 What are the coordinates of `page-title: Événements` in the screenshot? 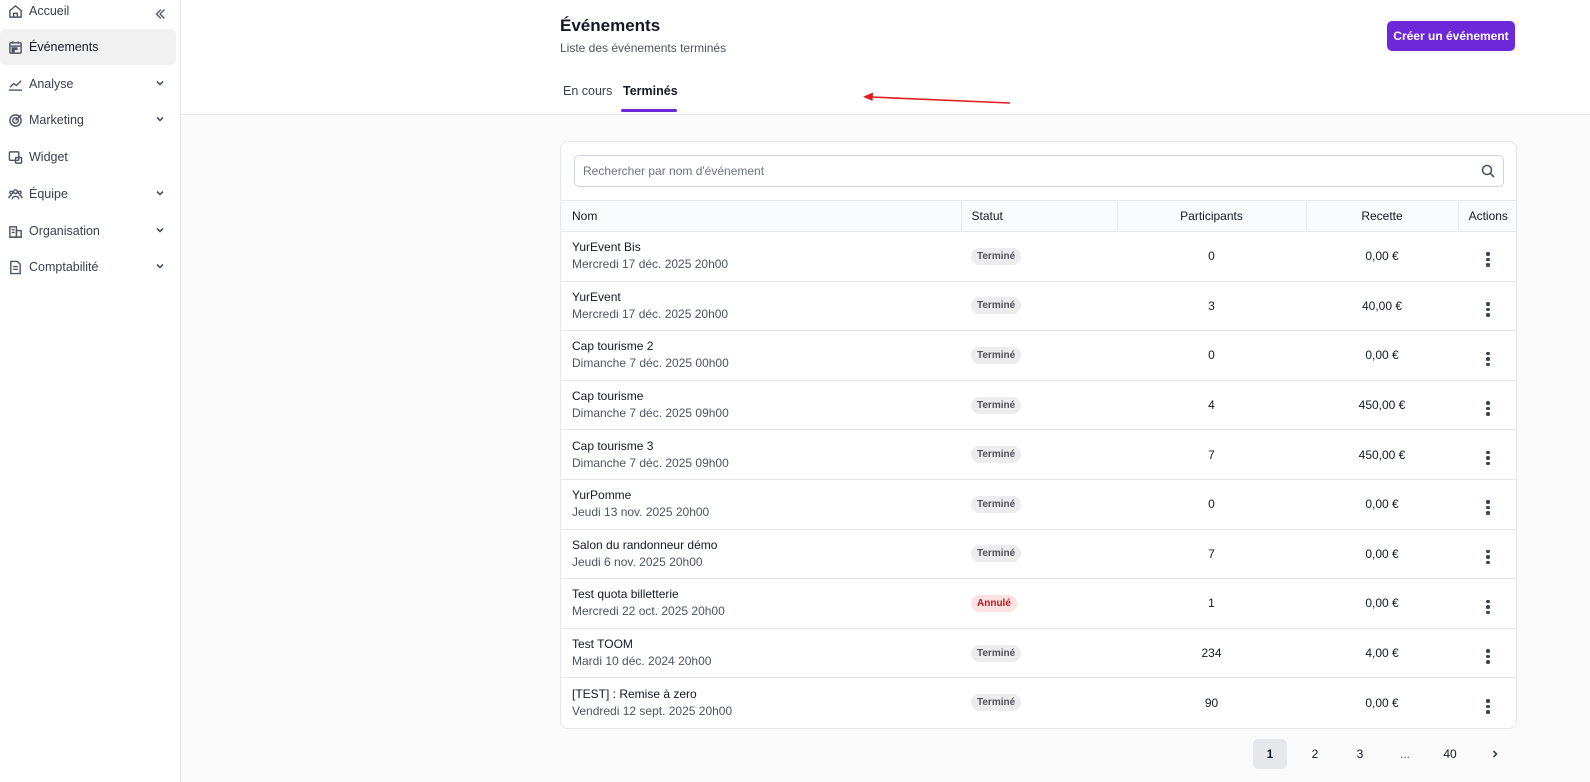 It's located at (610, 25).